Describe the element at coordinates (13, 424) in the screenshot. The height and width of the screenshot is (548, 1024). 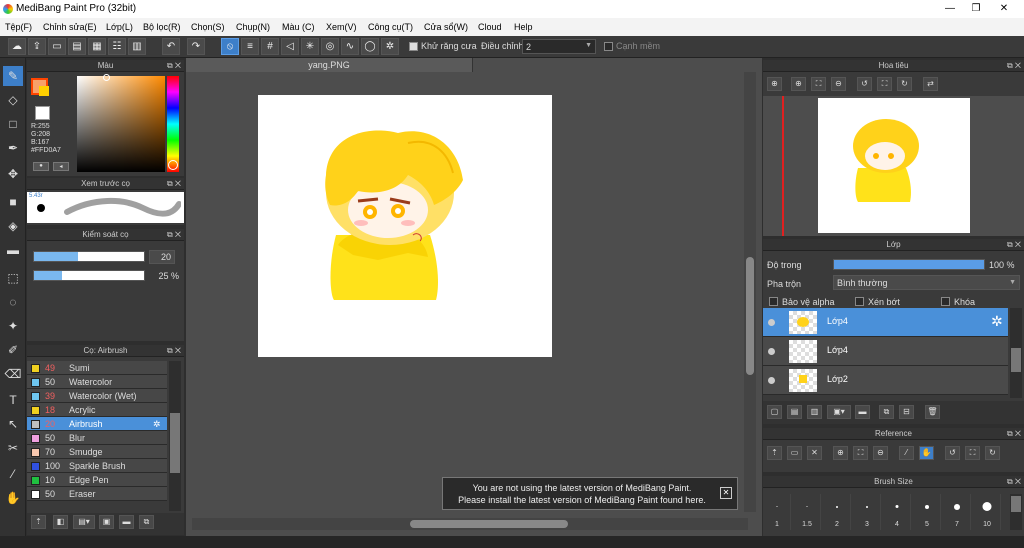
I see `operation-tool-icon: ↖` at that location.